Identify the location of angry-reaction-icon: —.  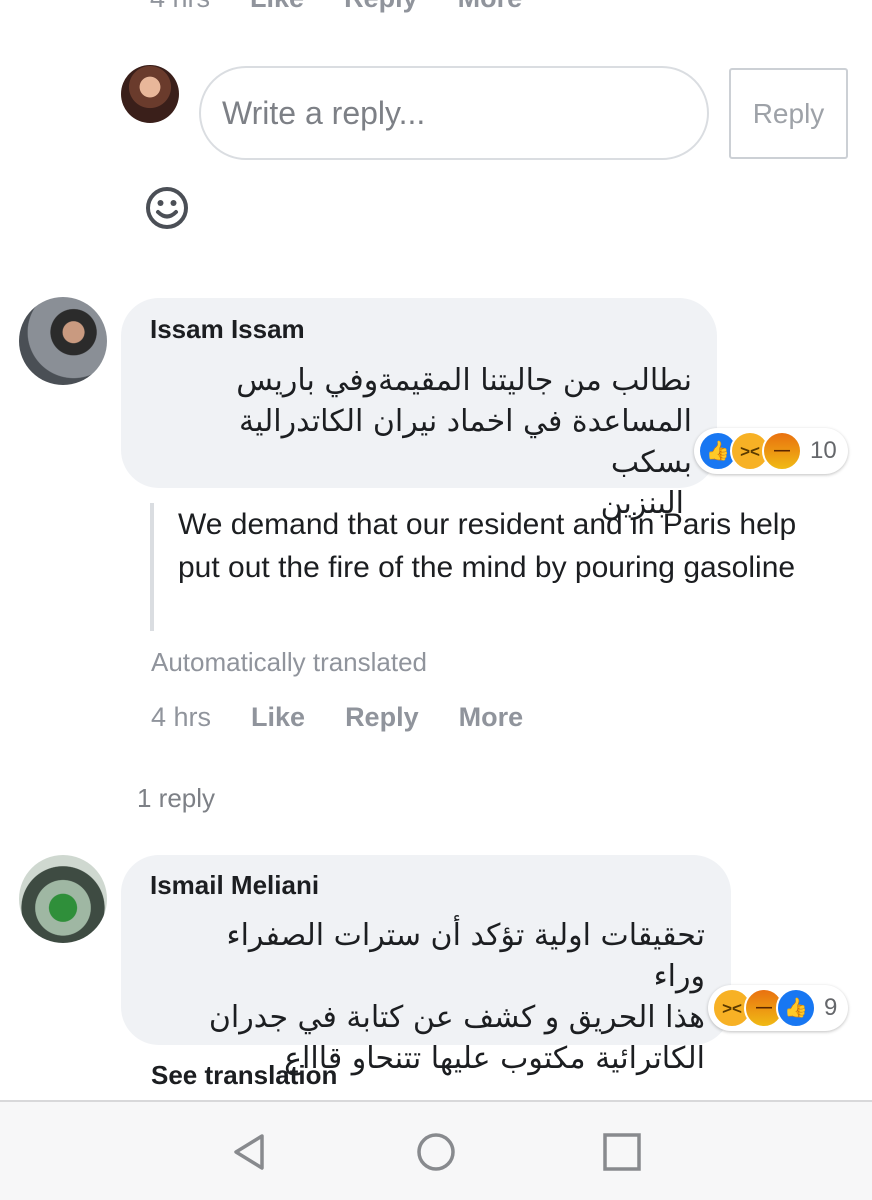
(782, 451).